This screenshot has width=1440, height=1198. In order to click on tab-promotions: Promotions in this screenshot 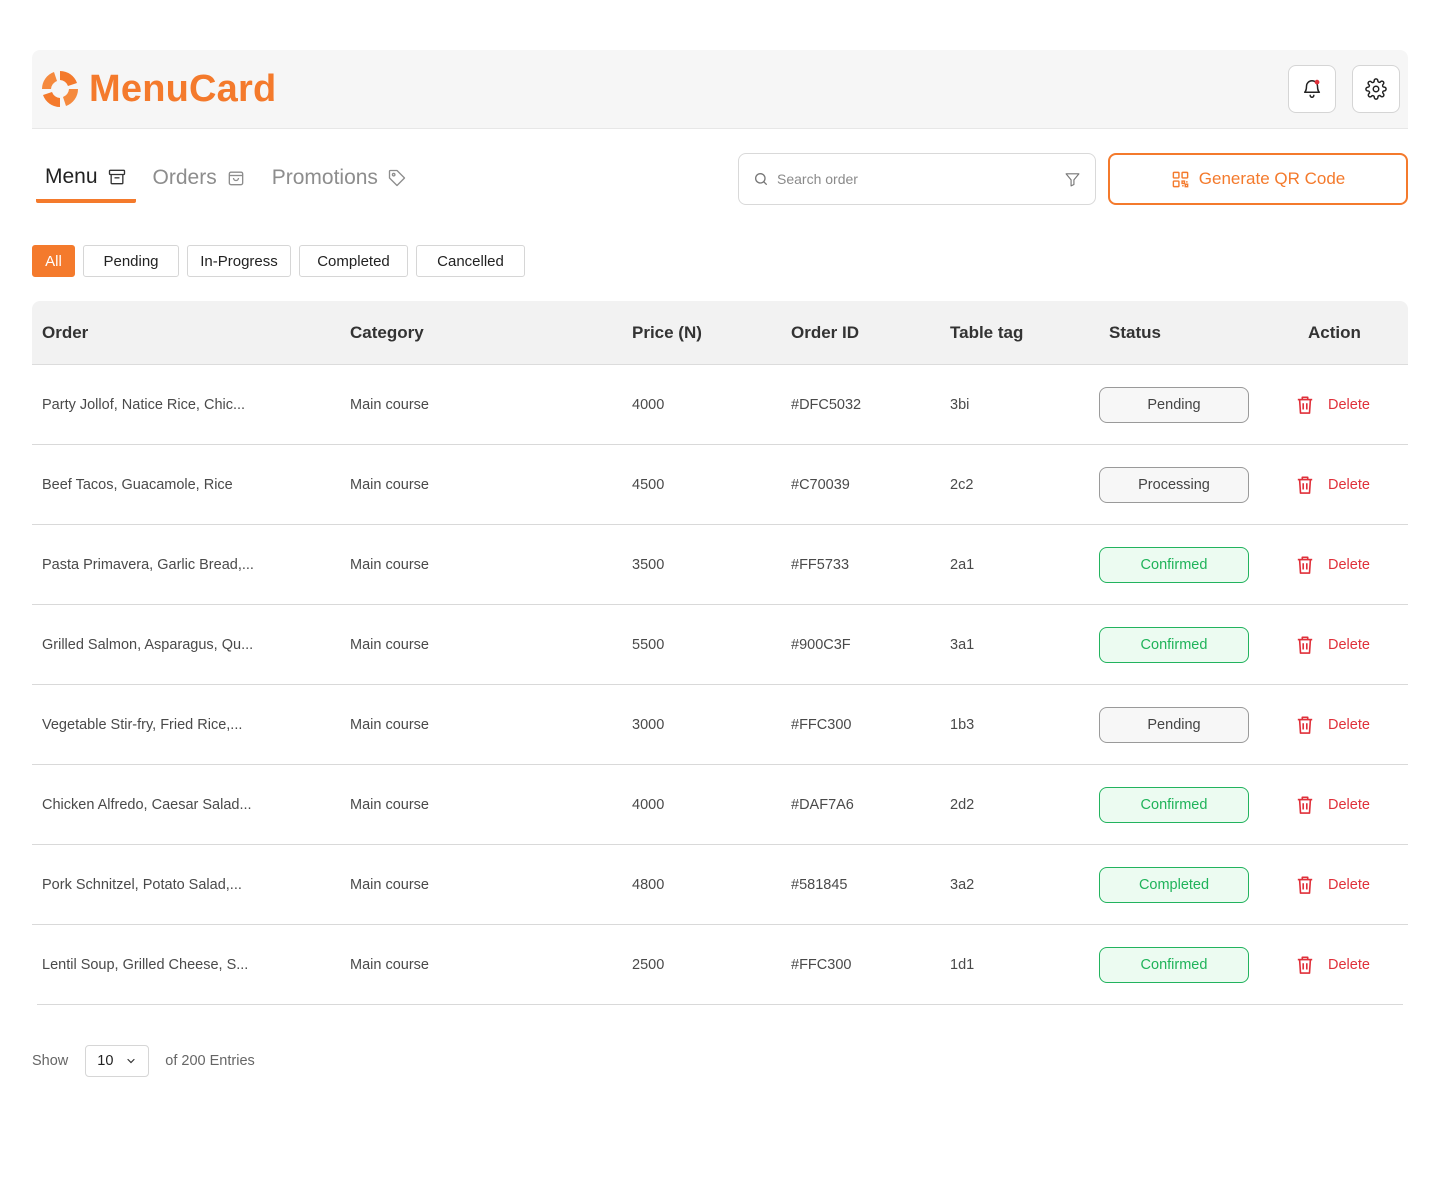, I will do `click(339, 178)`.